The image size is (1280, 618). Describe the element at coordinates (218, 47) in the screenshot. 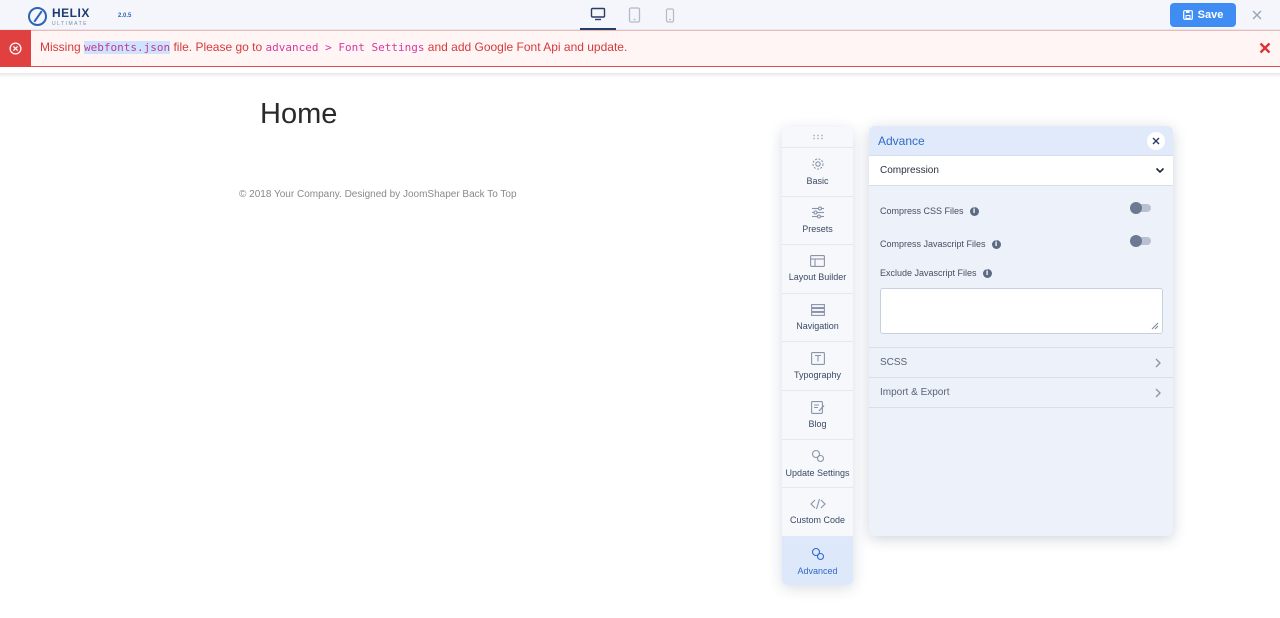

I see `alert-middle: file. Please go to` at that location.